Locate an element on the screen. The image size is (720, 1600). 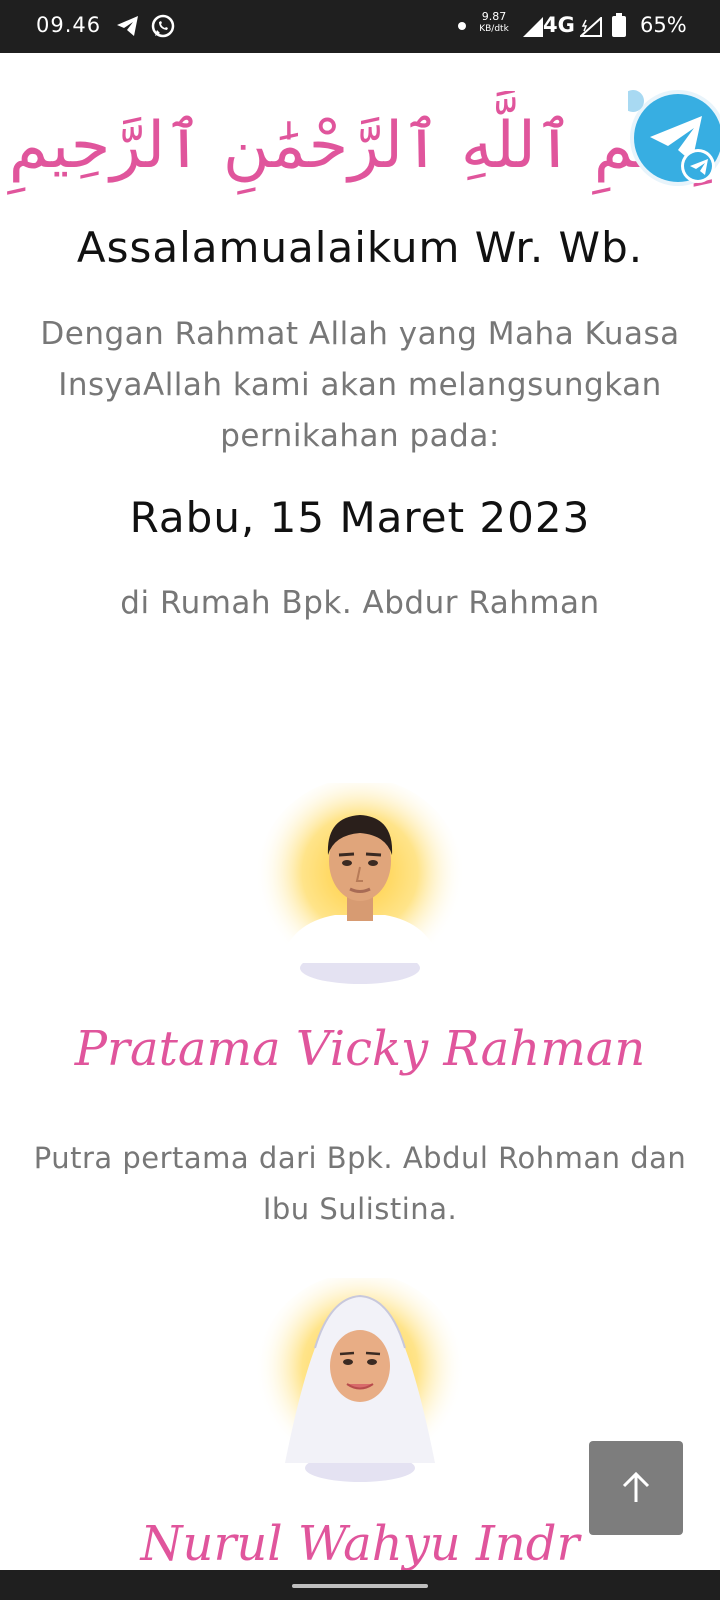
scroll-to-top-button is located at coordinates (636, 1488).